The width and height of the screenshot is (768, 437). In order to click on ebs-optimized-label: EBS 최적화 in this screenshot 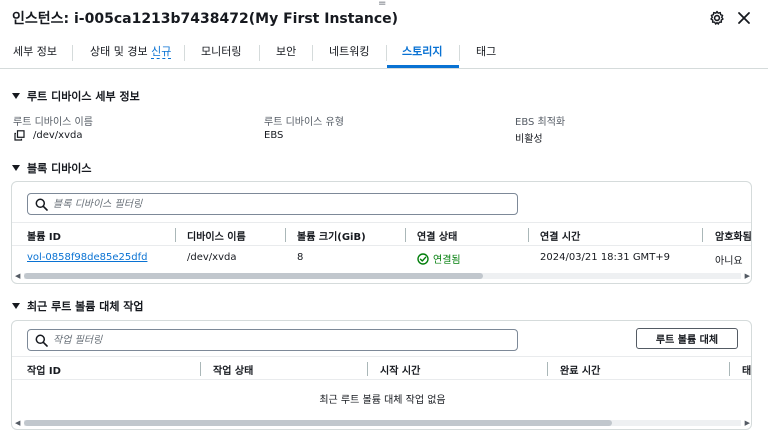, I will do `click(540, 122)`.